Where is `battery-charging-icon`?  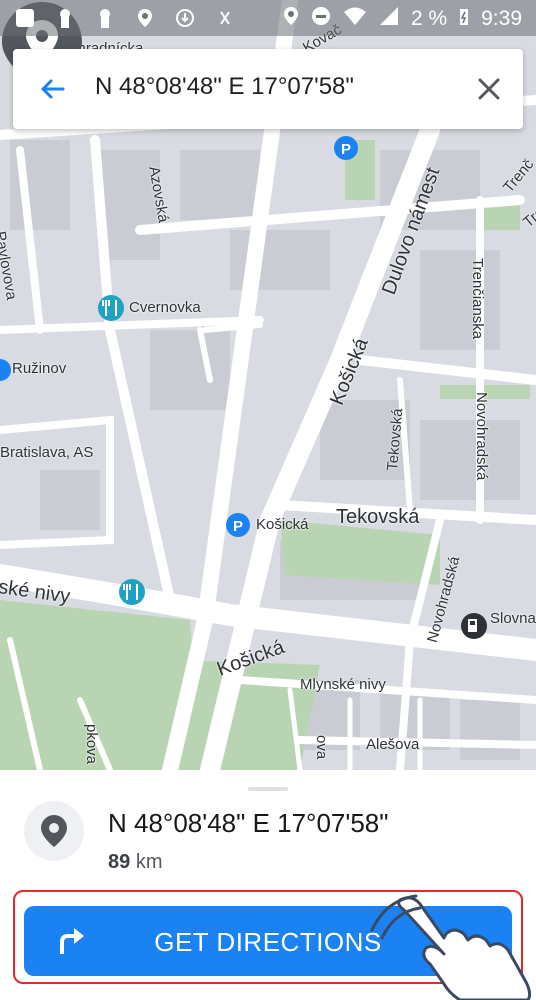 battery-charging-icon is located at coordinates (464, 19).